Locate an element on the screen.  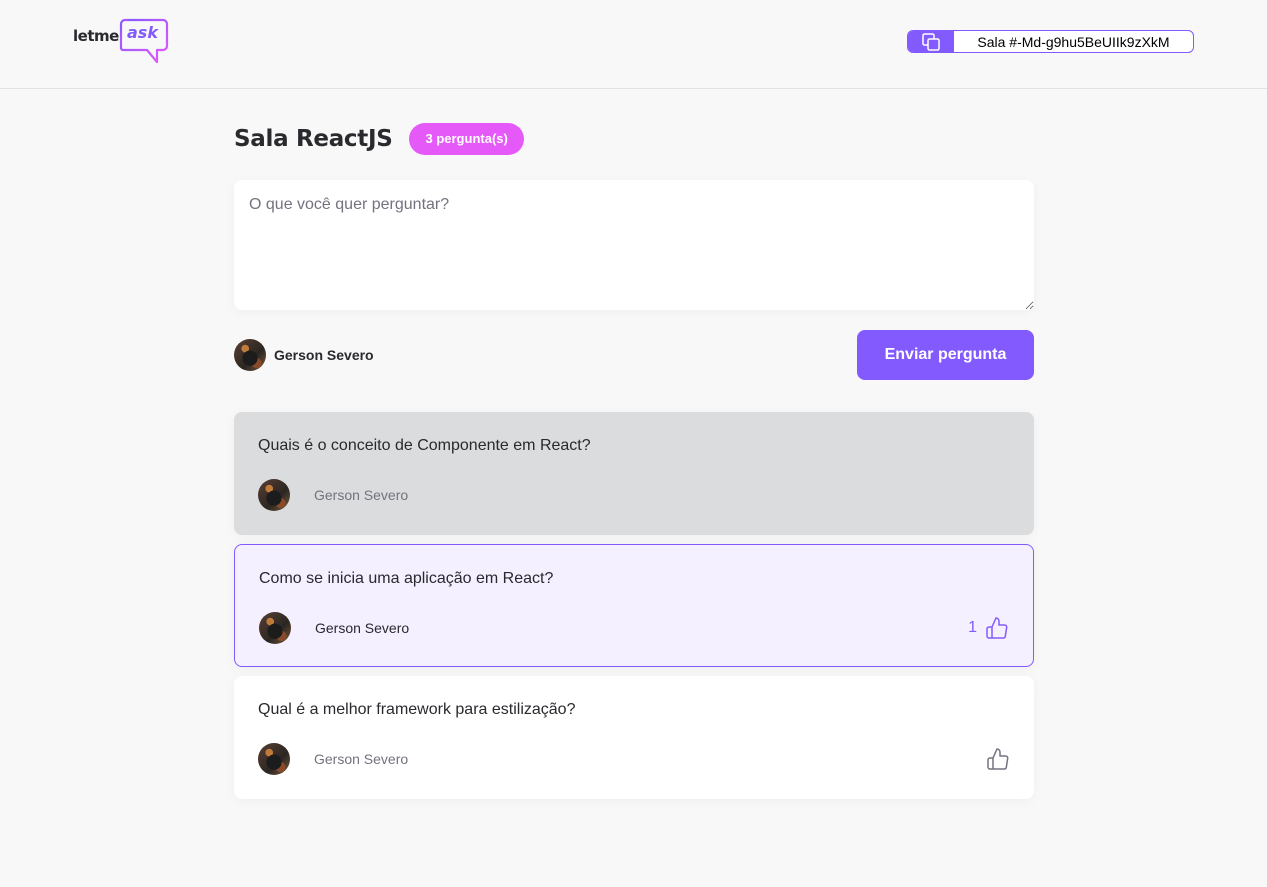
page-header: letme ask Sala #-Md-g9hu5BeUIIk9zXkM is located at coordinates (633, 44).